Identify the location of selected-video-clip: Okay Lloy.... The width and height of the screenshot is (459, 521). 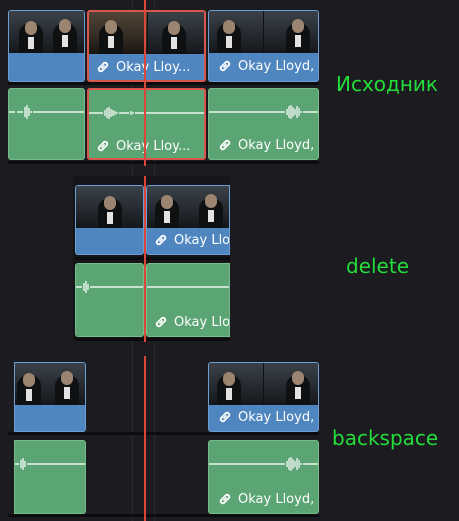
(146, 46).